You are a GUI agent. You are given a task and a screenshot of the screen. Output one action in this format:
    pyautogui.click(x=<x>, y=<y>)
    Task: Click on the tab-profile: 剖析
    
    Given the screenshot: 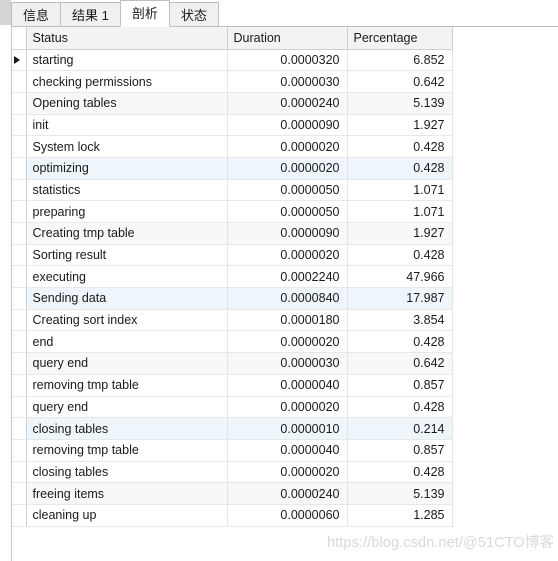 What is the action you would take?
    pyautogui.click(x=144, y=13)
    